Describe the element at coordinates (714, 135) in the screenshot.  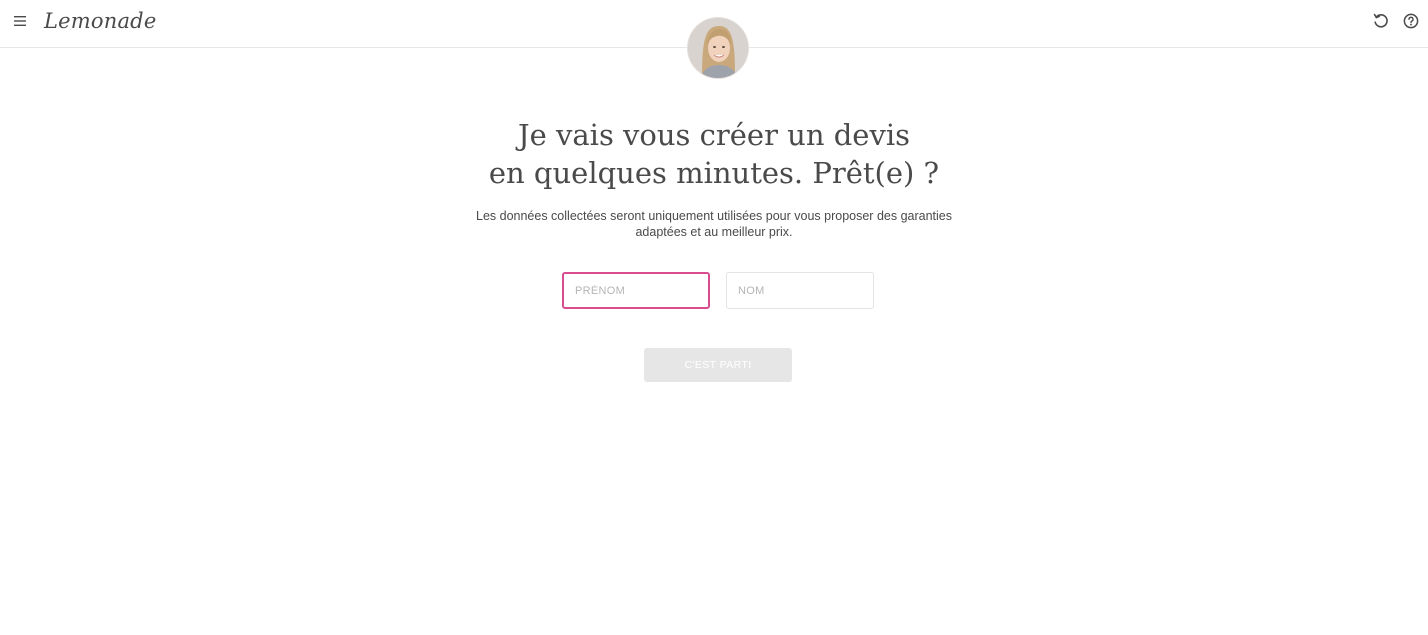
I see `page-title-line-1: Je vais vous créer un devis` at that location.